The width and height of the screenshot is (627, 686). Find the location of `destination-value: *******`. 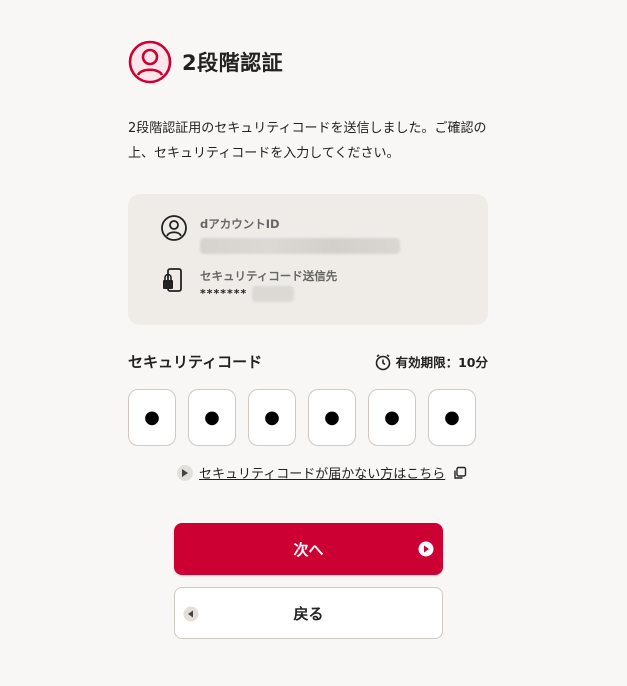

destination-value: ******* is located at coordinates (224, 293).